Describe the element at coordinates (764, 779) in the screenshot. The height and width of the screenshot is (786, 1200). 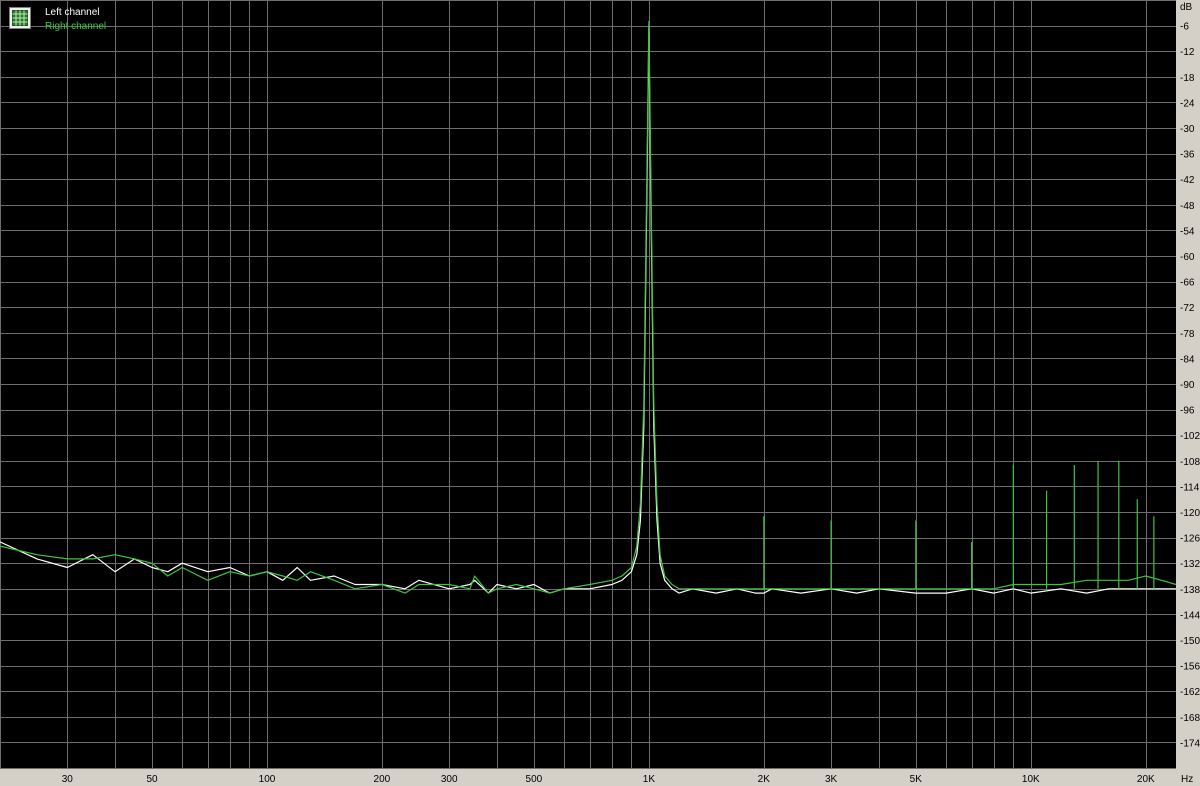
I see `x-tick-label: 2K` at that location.